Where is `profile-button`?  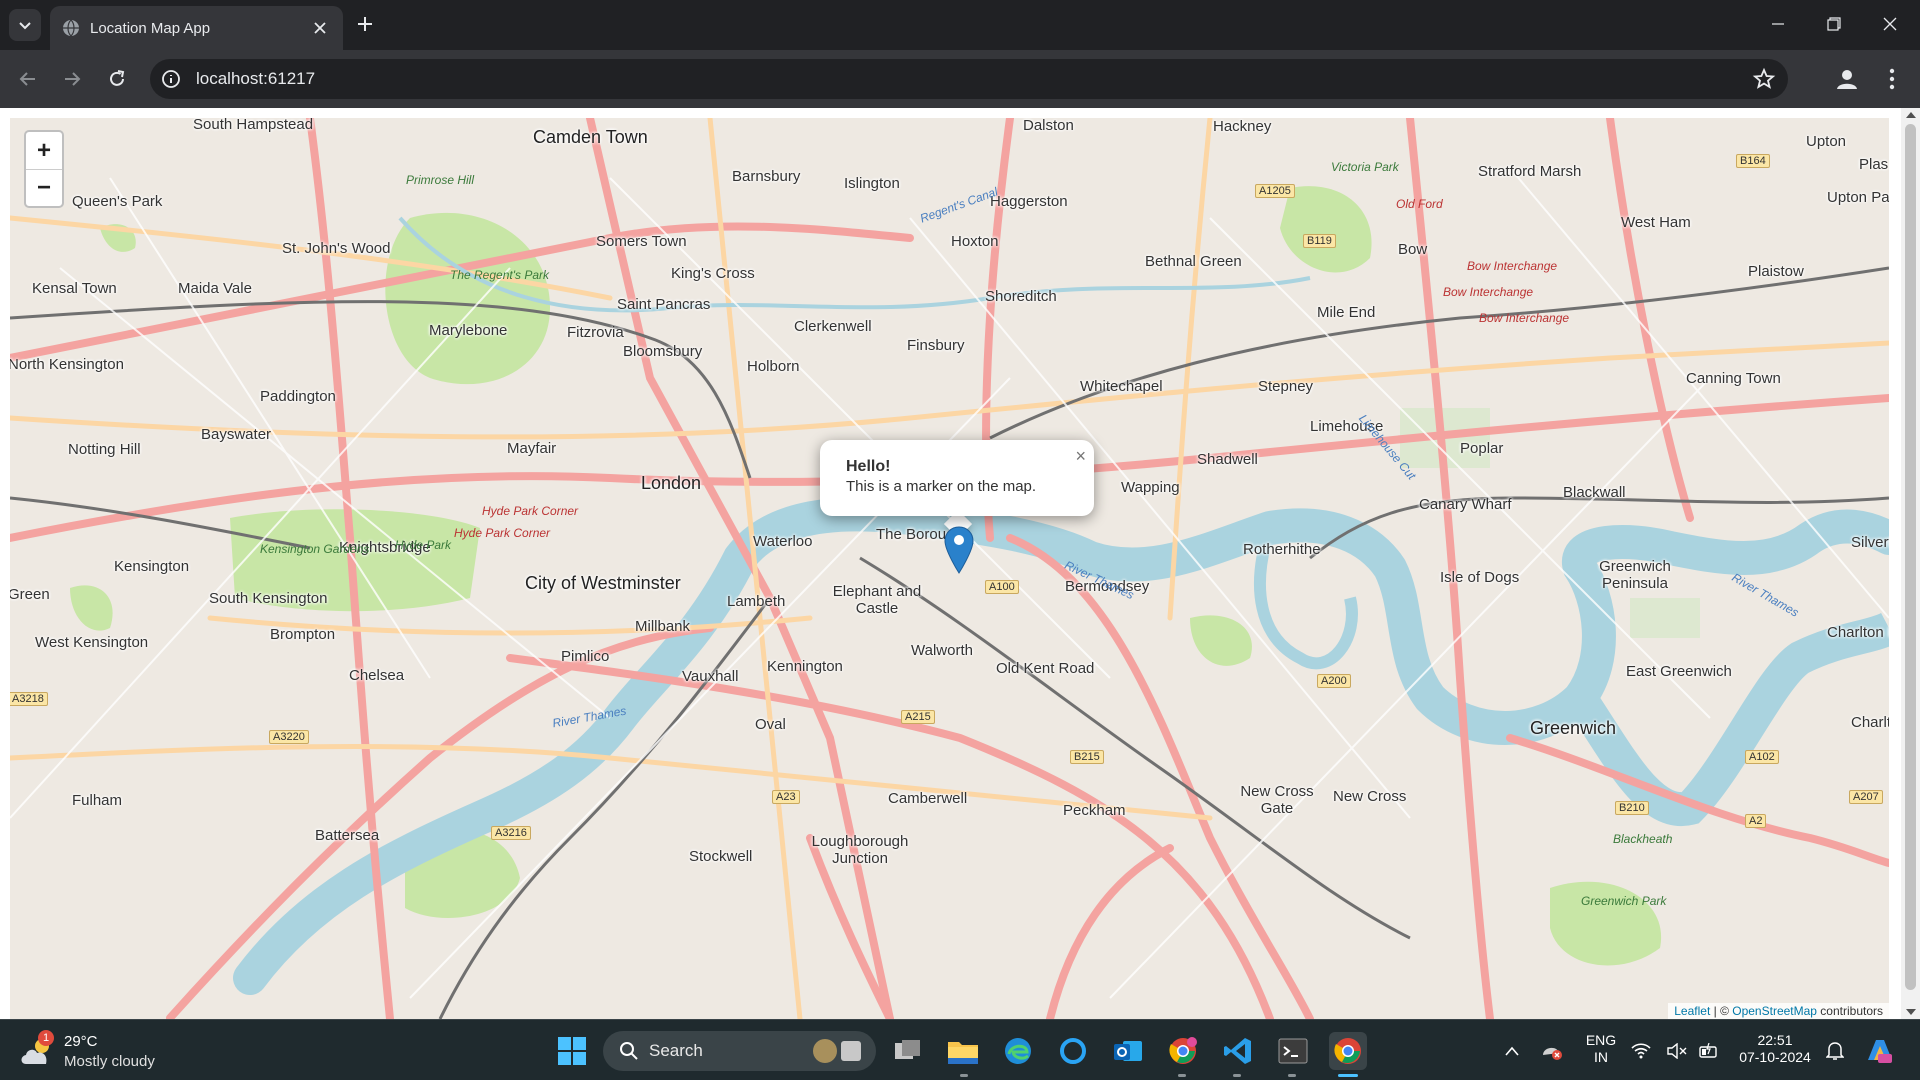
profile-button is located at coordinates (1847, 79).